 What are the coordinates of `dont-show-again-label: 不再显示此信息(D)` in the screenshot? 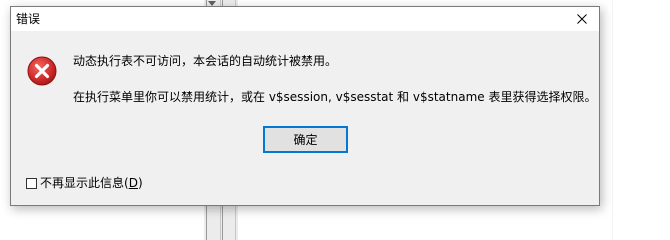 It's located at (91, 183).